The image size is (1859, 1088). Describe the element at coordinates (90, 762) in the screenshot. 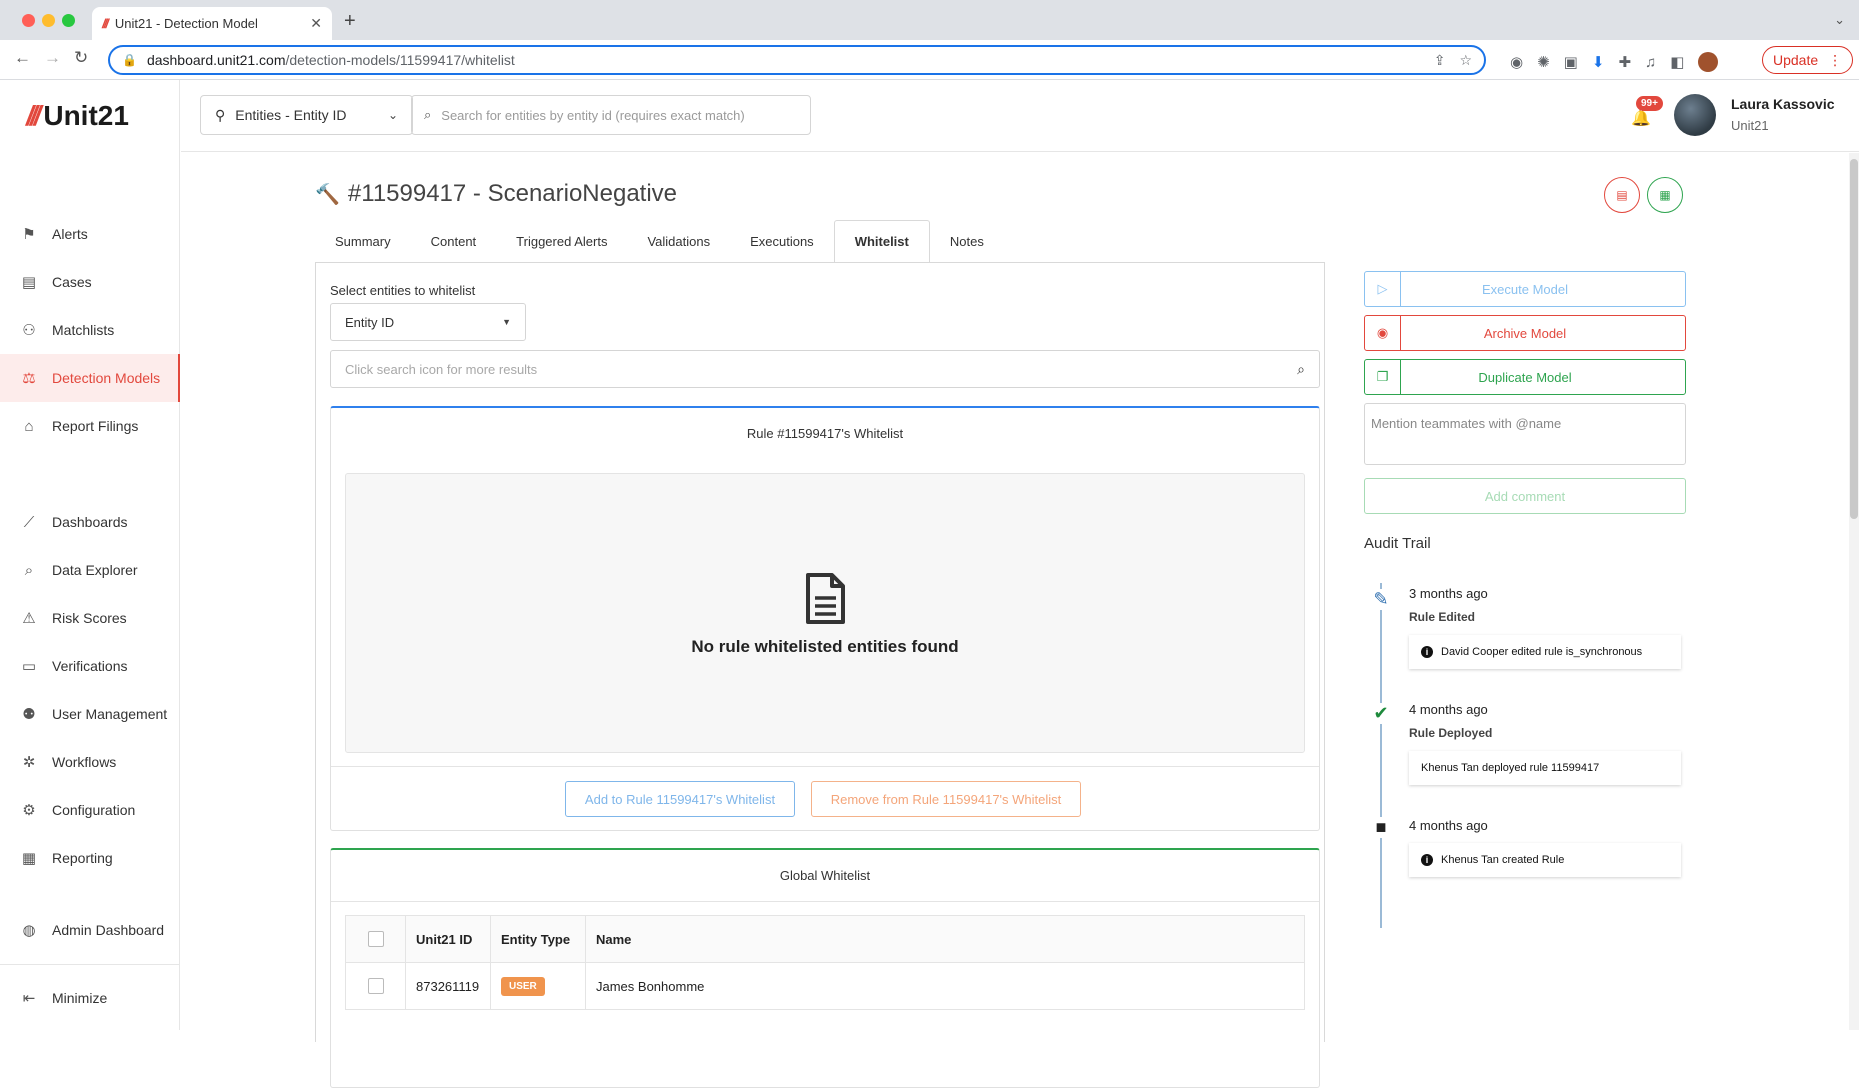

I see `sidebar-item-workflows: ✲ Workflows` at that location.